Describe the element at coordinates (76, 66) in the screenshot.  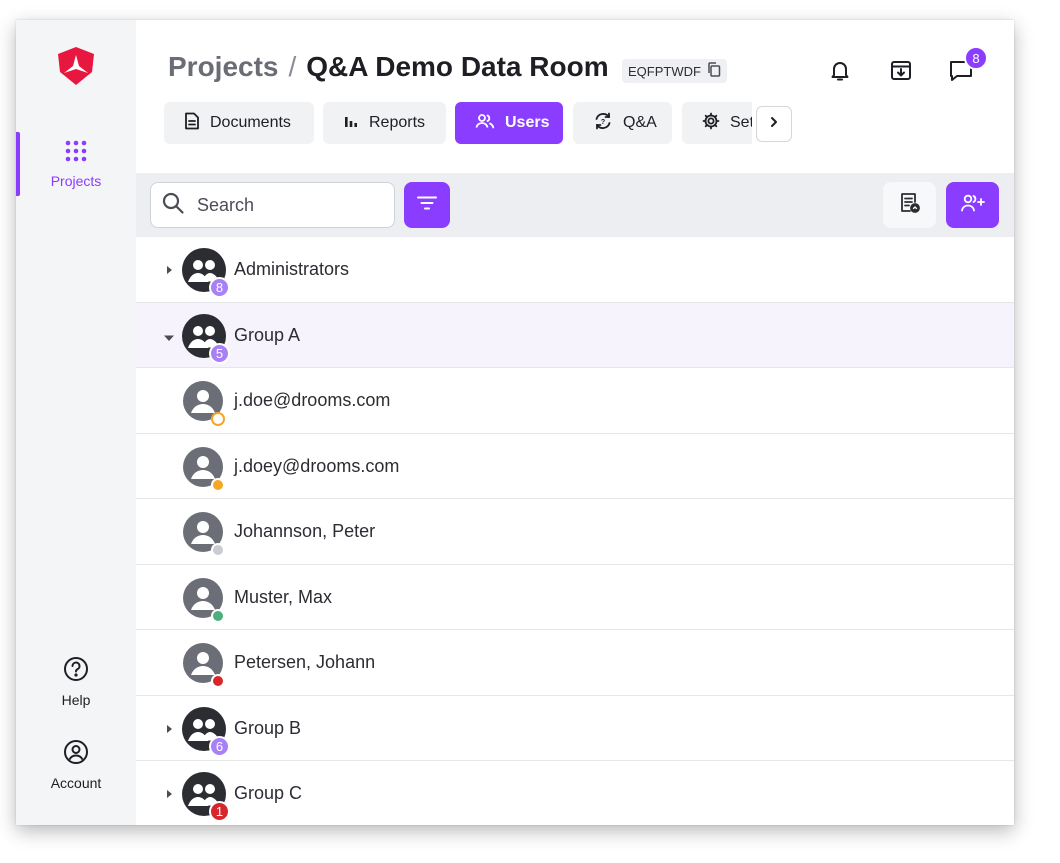
I see `drooms-logo` at that location.